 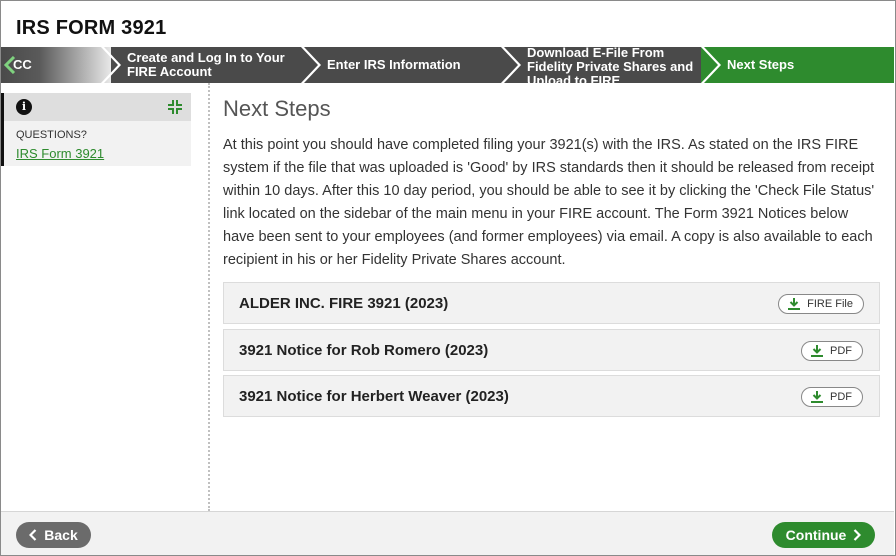 I want to click on continue-button: Continue, so click(x=823, y=535).